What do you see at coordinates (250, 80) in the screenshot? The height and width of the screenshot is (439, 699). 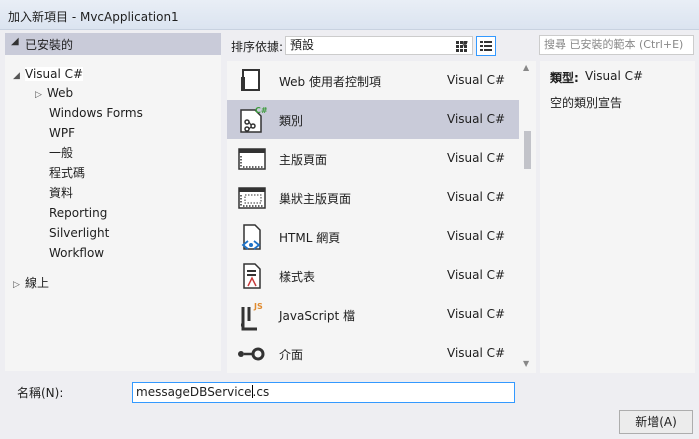 I see `web-user-control-icon` at bounding box center [250, 80].